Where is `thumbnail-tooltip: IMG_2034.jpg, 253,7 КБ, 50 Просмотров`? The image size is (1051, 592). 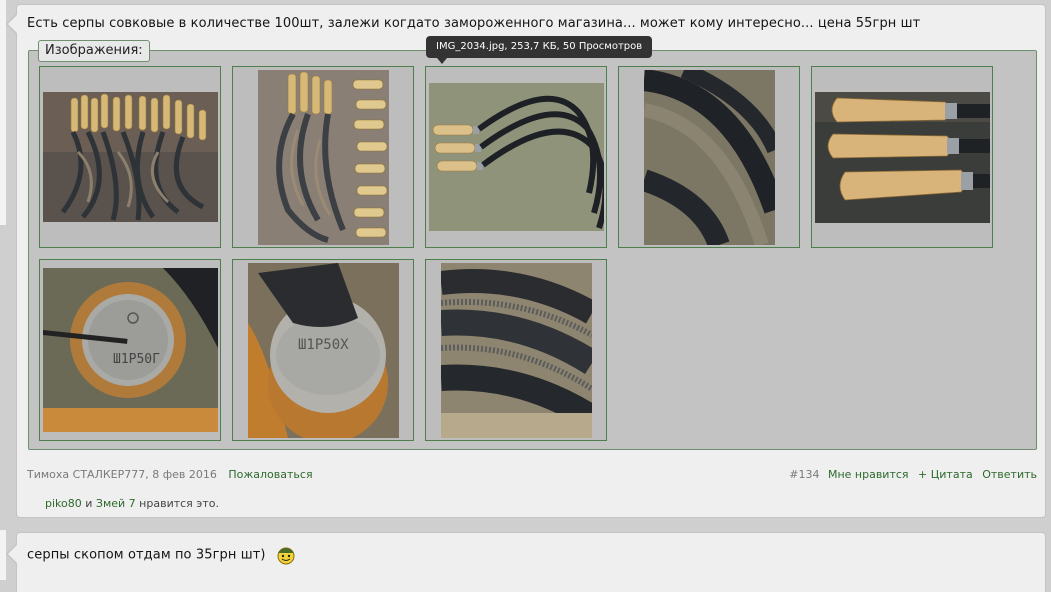
thumbnail-tooltip: IMG_2034.jpg, 253,7 КБ, 50 Просмотров is located at coordinates (539, 47).